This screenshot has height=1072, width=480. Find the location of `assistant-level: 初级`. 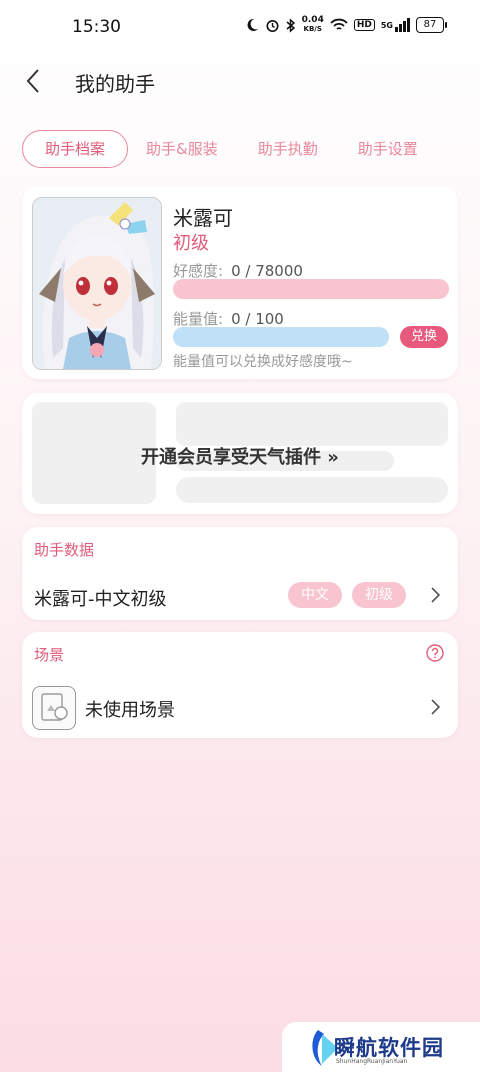

assistant-level: 初级 is located at coordinates (191, 243).